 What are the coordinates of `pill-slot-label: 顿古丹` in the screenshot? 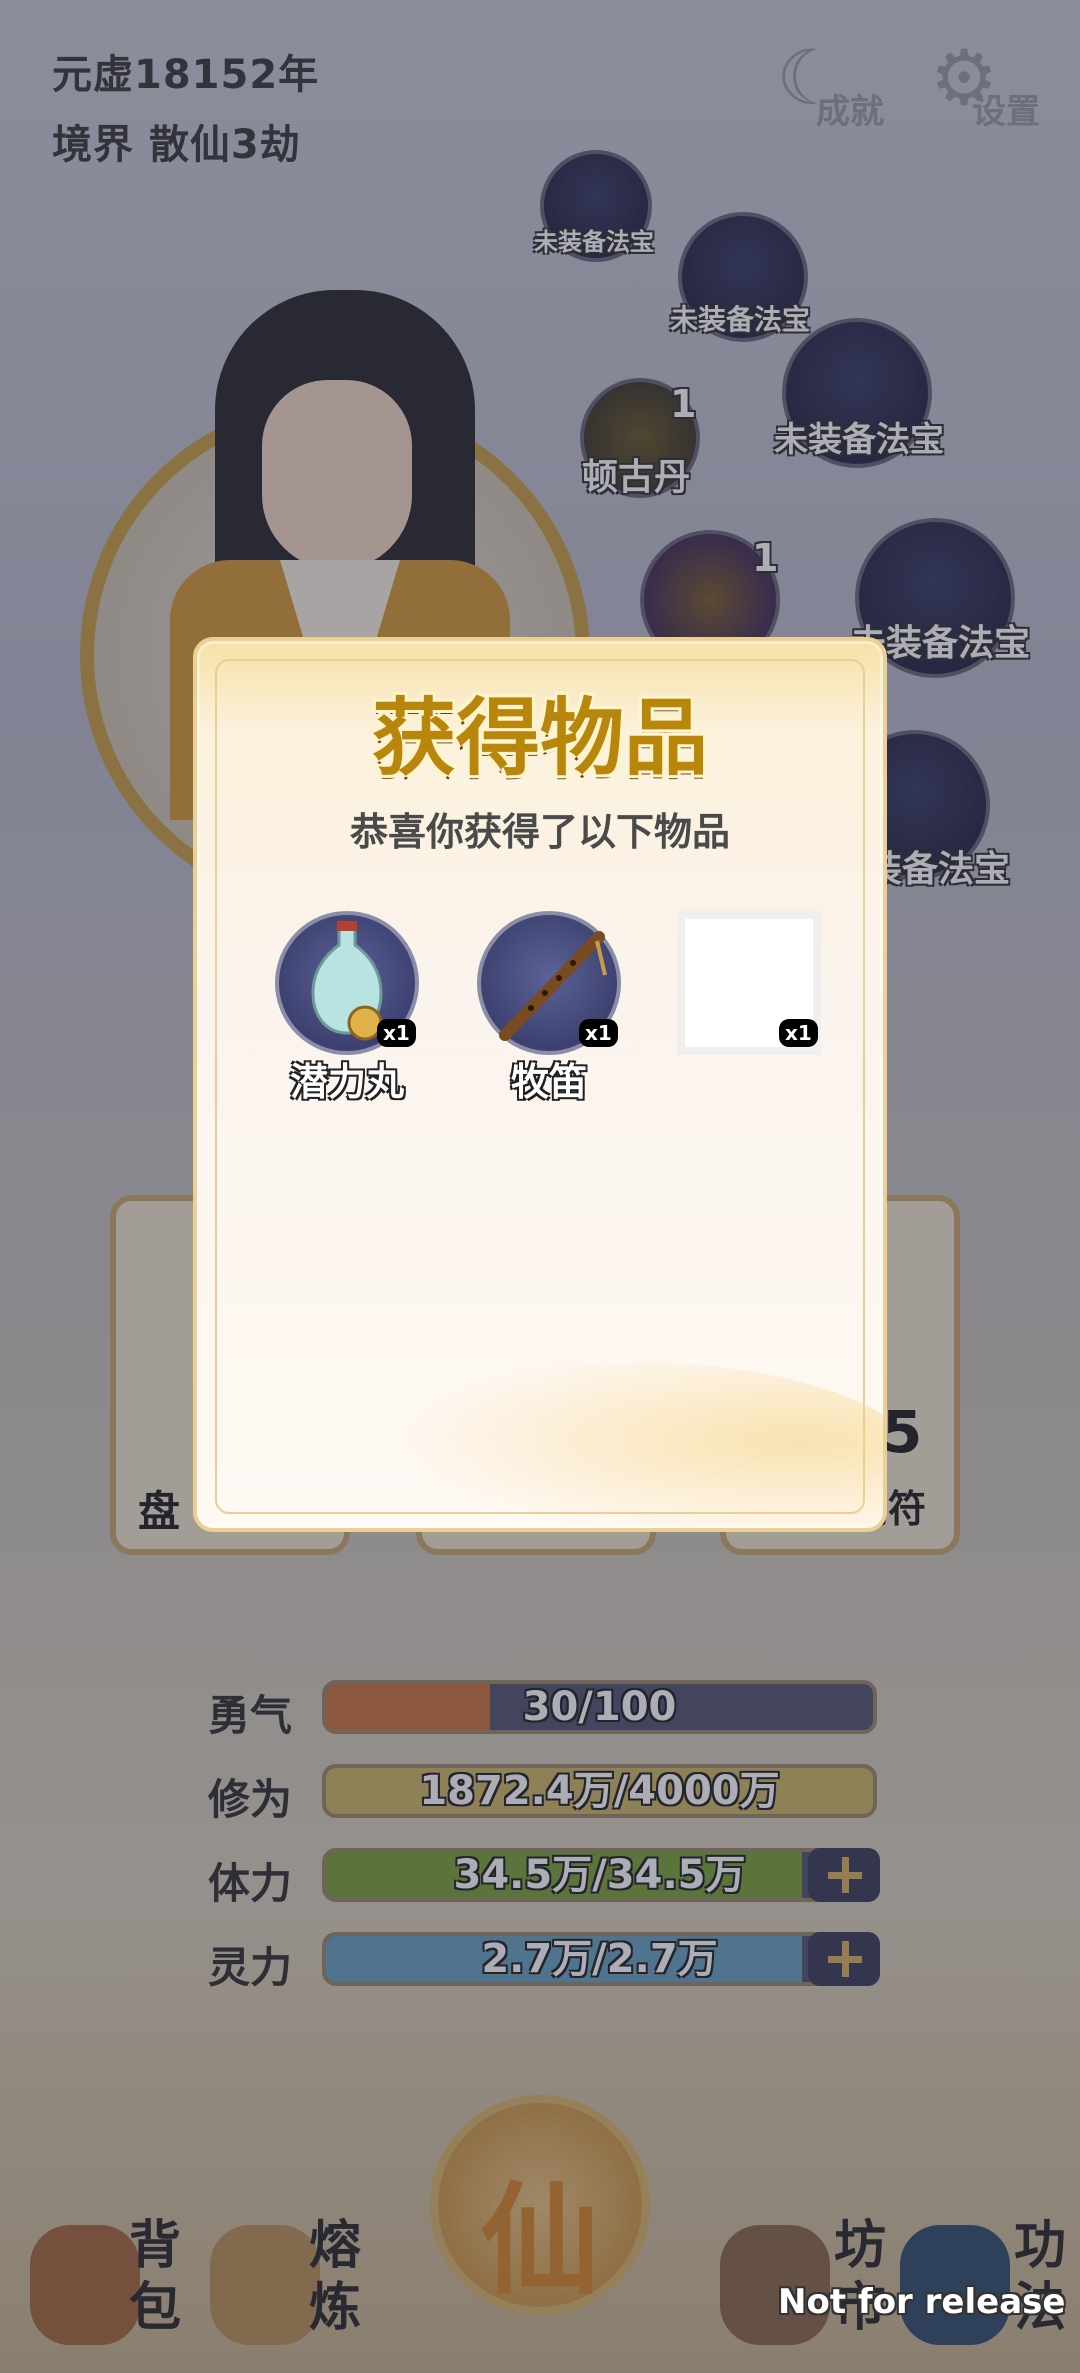 It's located at (636, 477).